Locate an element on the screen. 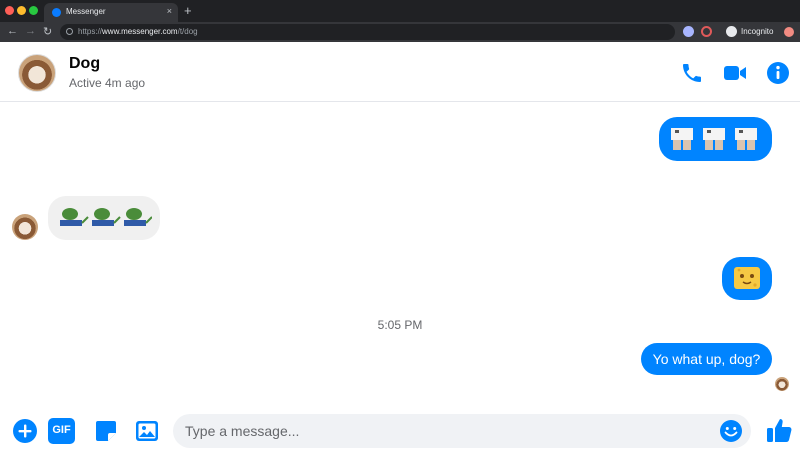 This screenshot has height=456, width=800. video-call-icon is located at coordinates (735, 73).